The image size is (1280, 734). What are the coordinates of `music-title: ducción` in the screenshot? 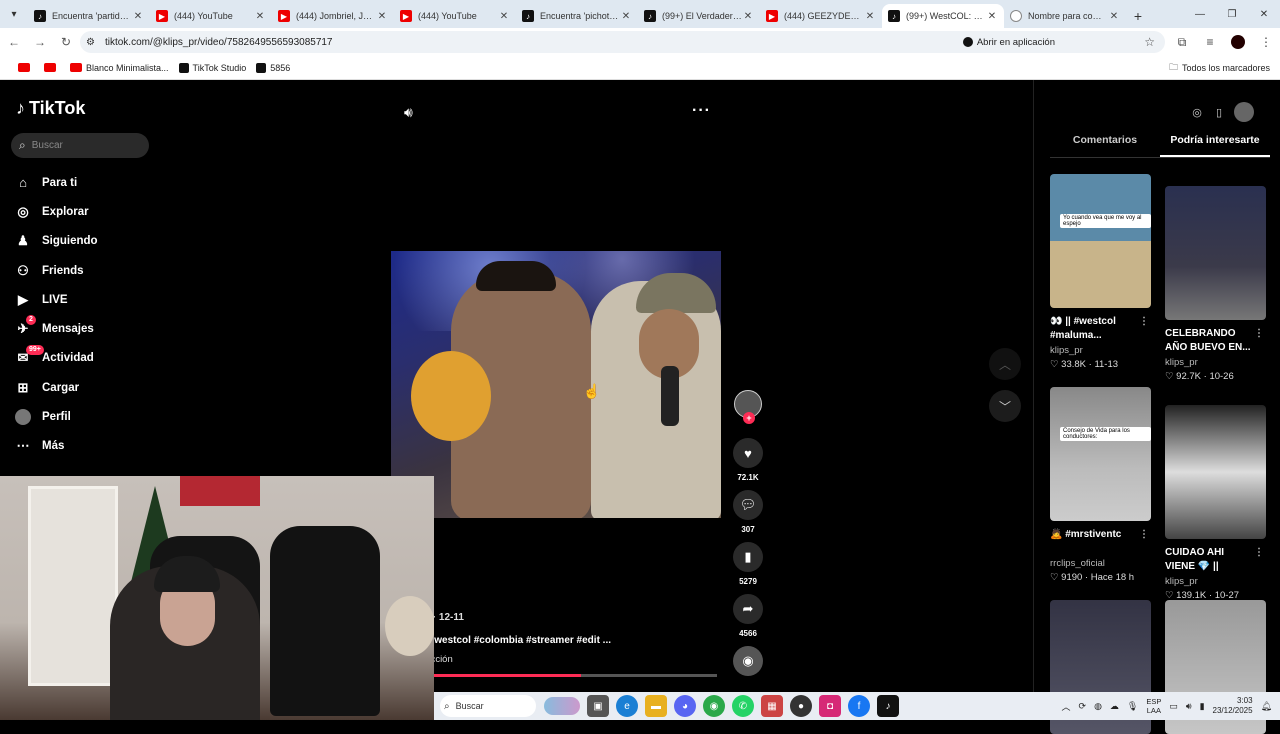 It's located at (515, 659).